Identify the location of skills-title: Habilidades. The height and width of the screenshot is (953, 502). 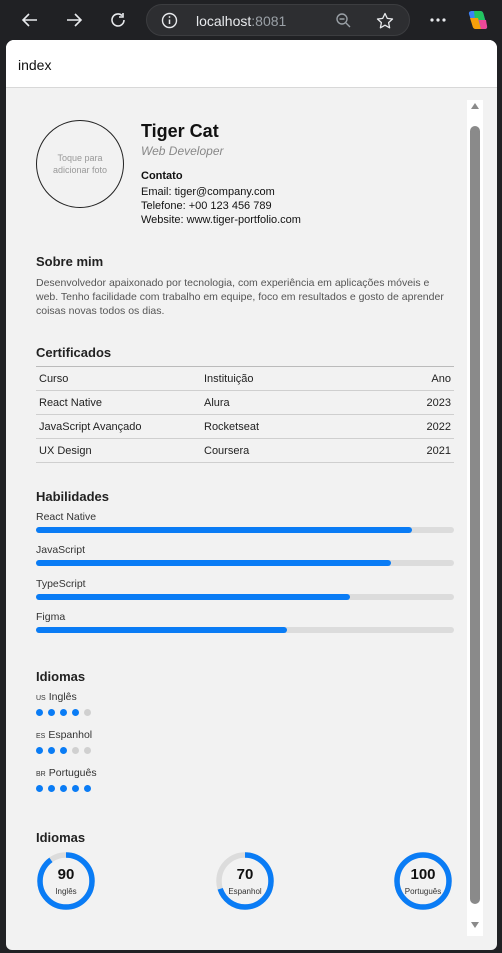
(72, 496).